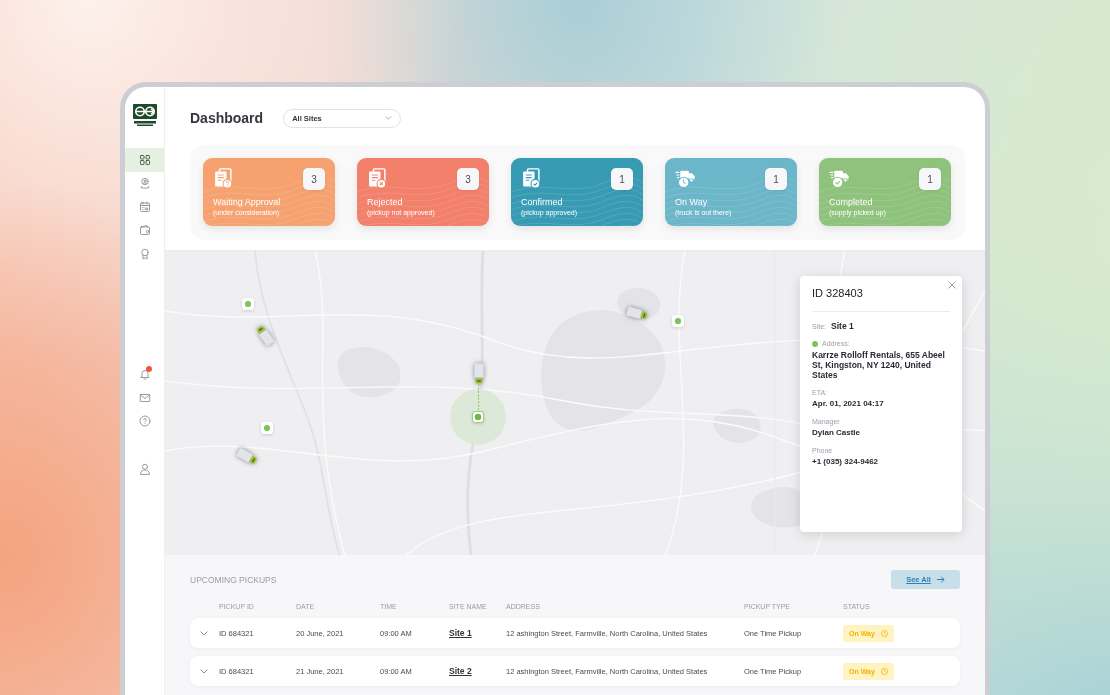 This screenshot has height=695, width=1110. I want to click on card-title: Completed, so click(851, 202).